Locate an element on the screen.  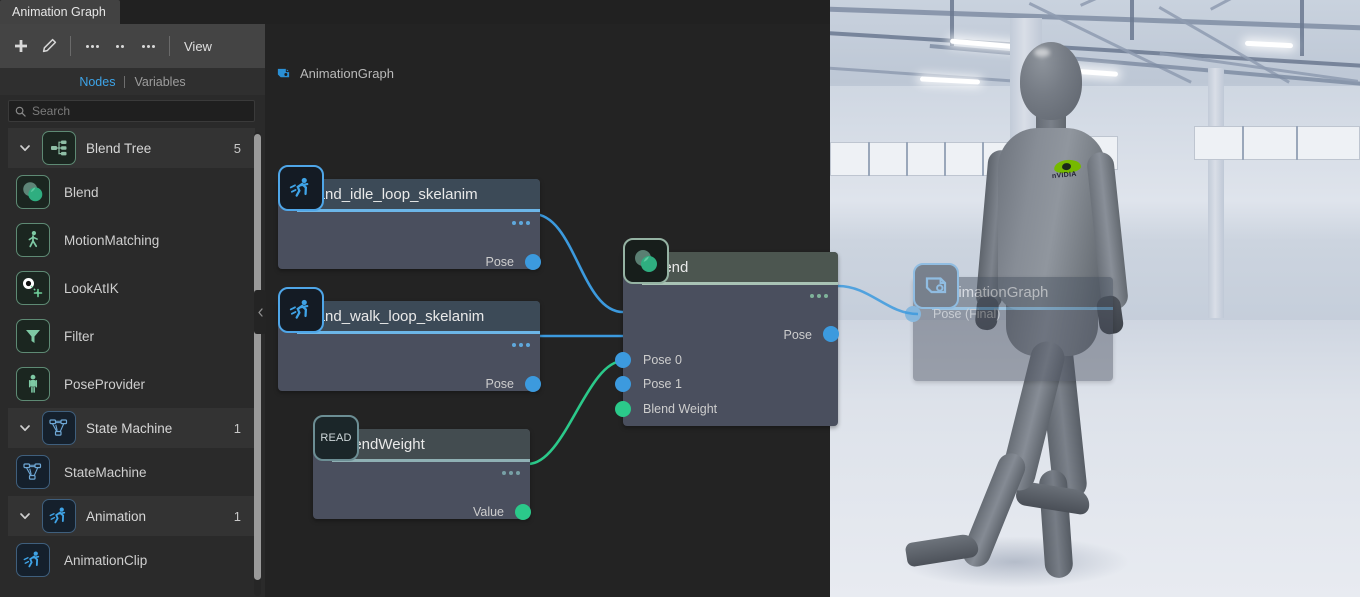
breadcrumb-label: AnimationGraph is located at coordinates (347, 73).